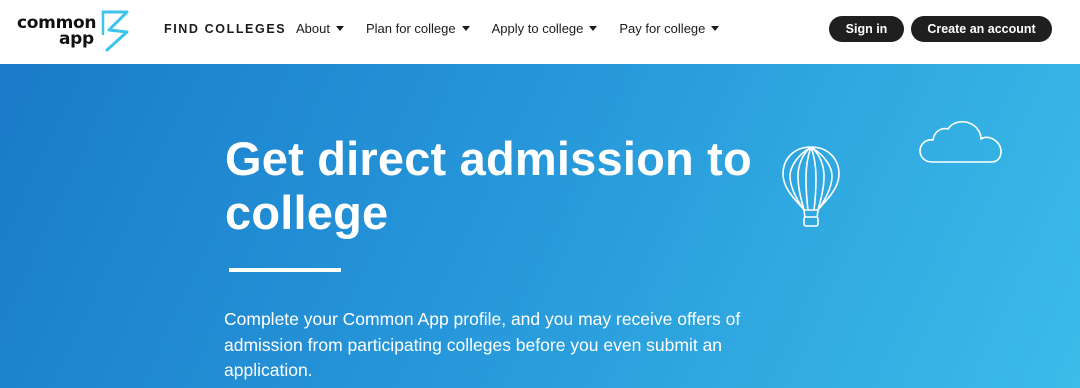 The image size is (1080, 388). What do you see at coordinates (225, 29) in the screenshot?
I see `find-colleges-link: FIND COLLEGES` at bounding box center [225, 29].